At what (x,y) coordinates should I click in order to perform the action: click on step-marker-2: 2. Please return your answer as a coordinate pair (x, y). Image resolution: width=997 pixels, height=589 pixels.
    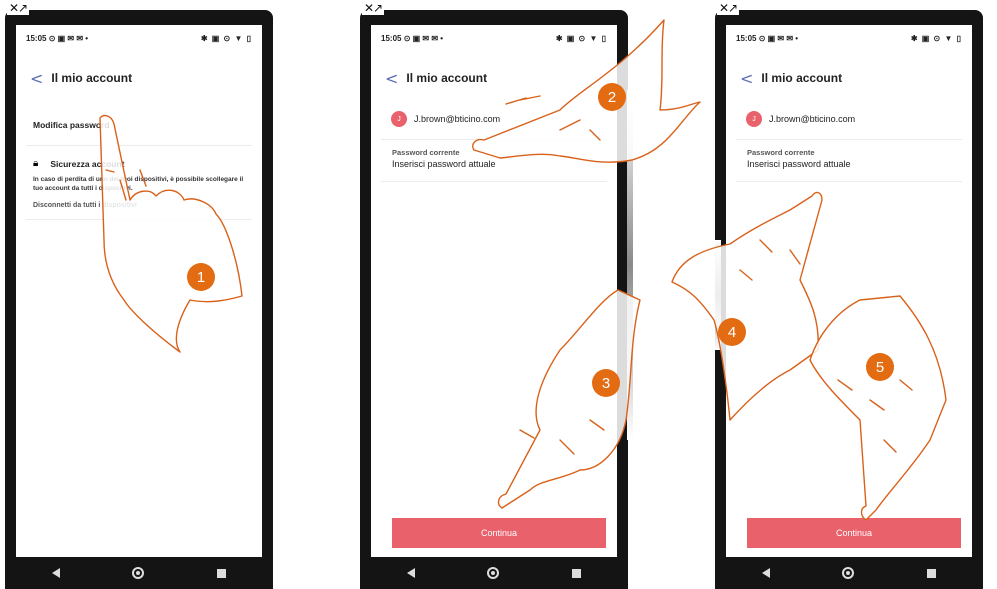
    Looking at the image, I should click on (612, 97).